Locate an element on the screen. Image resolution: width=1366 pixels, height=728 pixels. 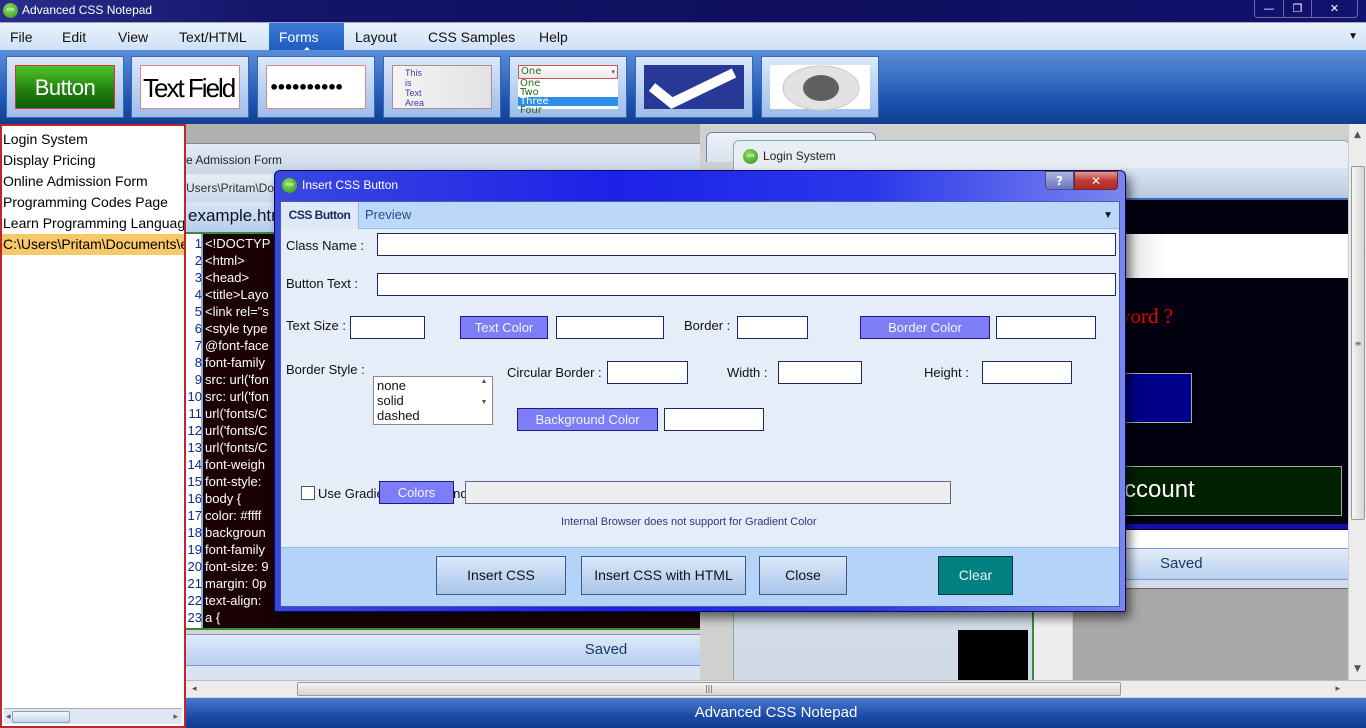
tree-item: Programming Codes Page is located at coordinates (93, 202).